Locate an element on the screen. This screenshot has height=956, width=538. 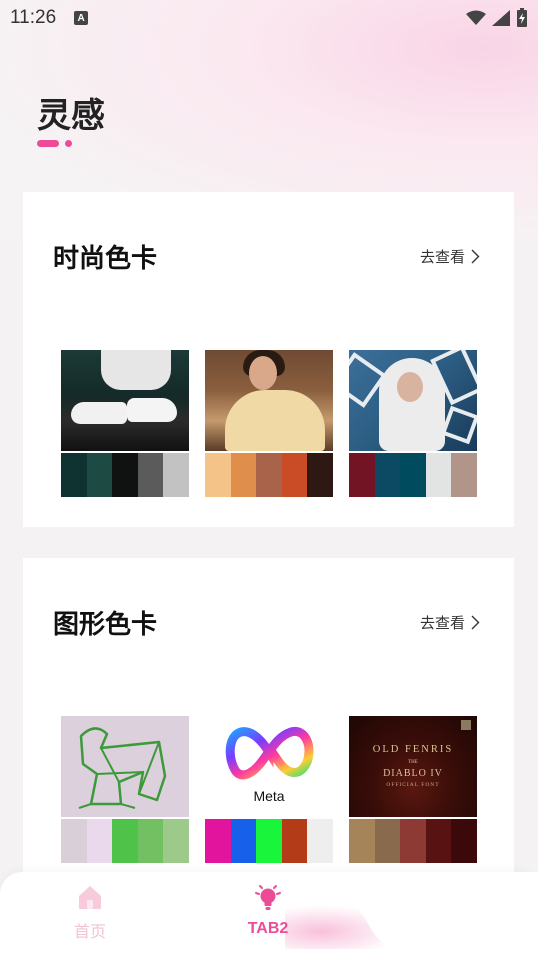
battery-icon is located at coordinates (522, 17).